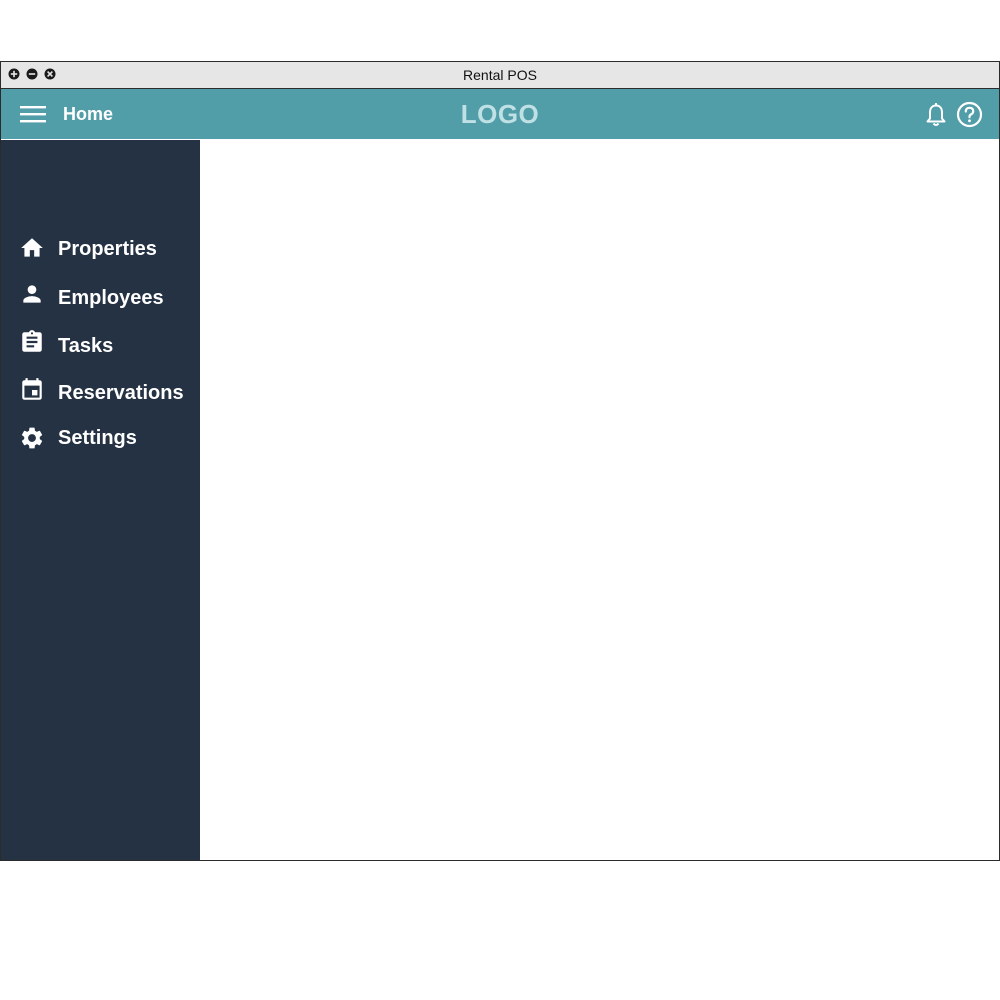 Image resolution: width=1000 pixels, height=1000 pixels. Describe the element at coordinates (32, 294) in the screenshot. I see `person-icon` at that location.